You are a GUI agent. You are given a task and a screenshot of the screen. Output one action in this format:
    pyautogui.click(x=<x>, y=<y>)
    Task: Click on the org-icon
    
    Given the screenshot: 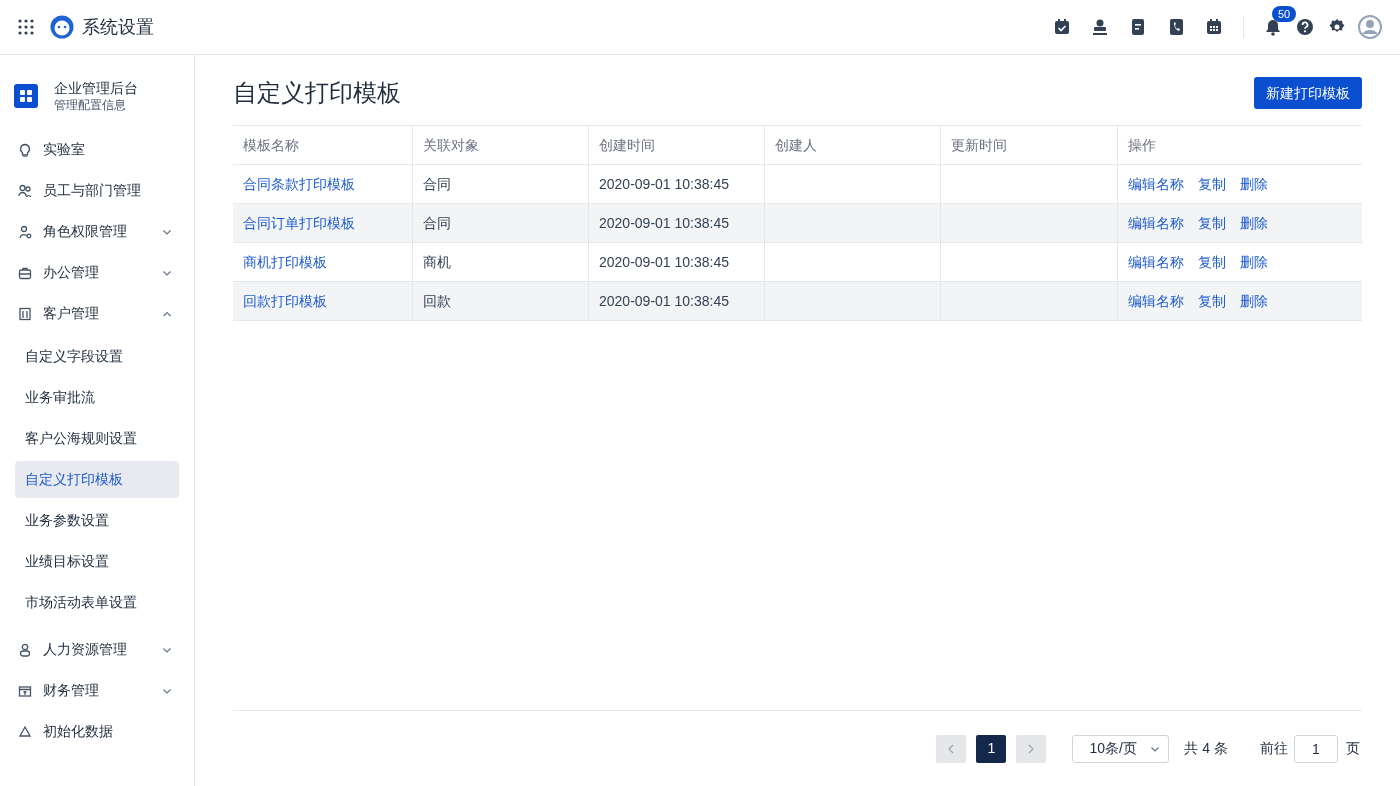 What is the action you would take?
    pyautogui.click(x=26, y=96)
    